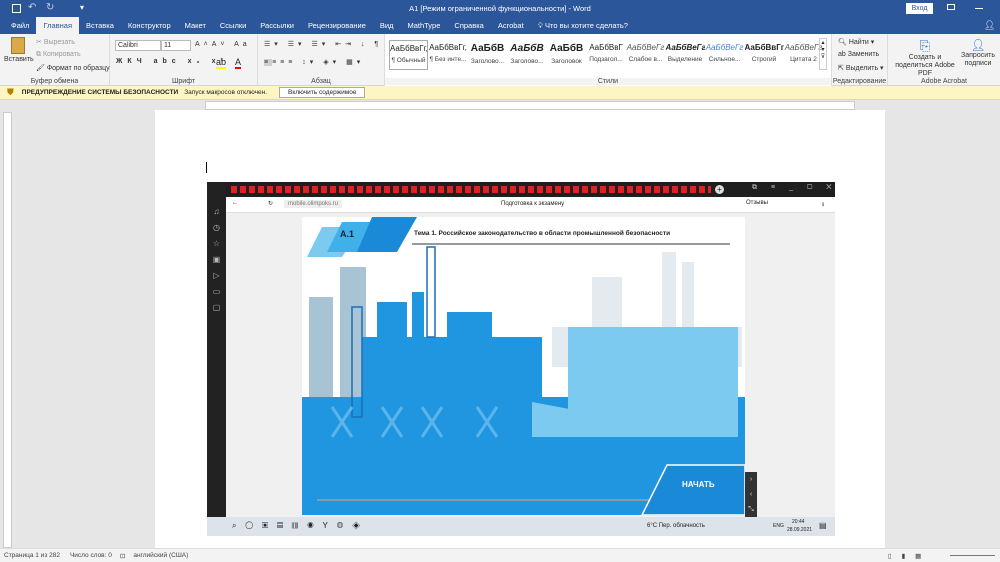 The height and width of the screenshot is (562, 1000). I want to click on page-title: Подготовка к экзамену, so click(533, 204).